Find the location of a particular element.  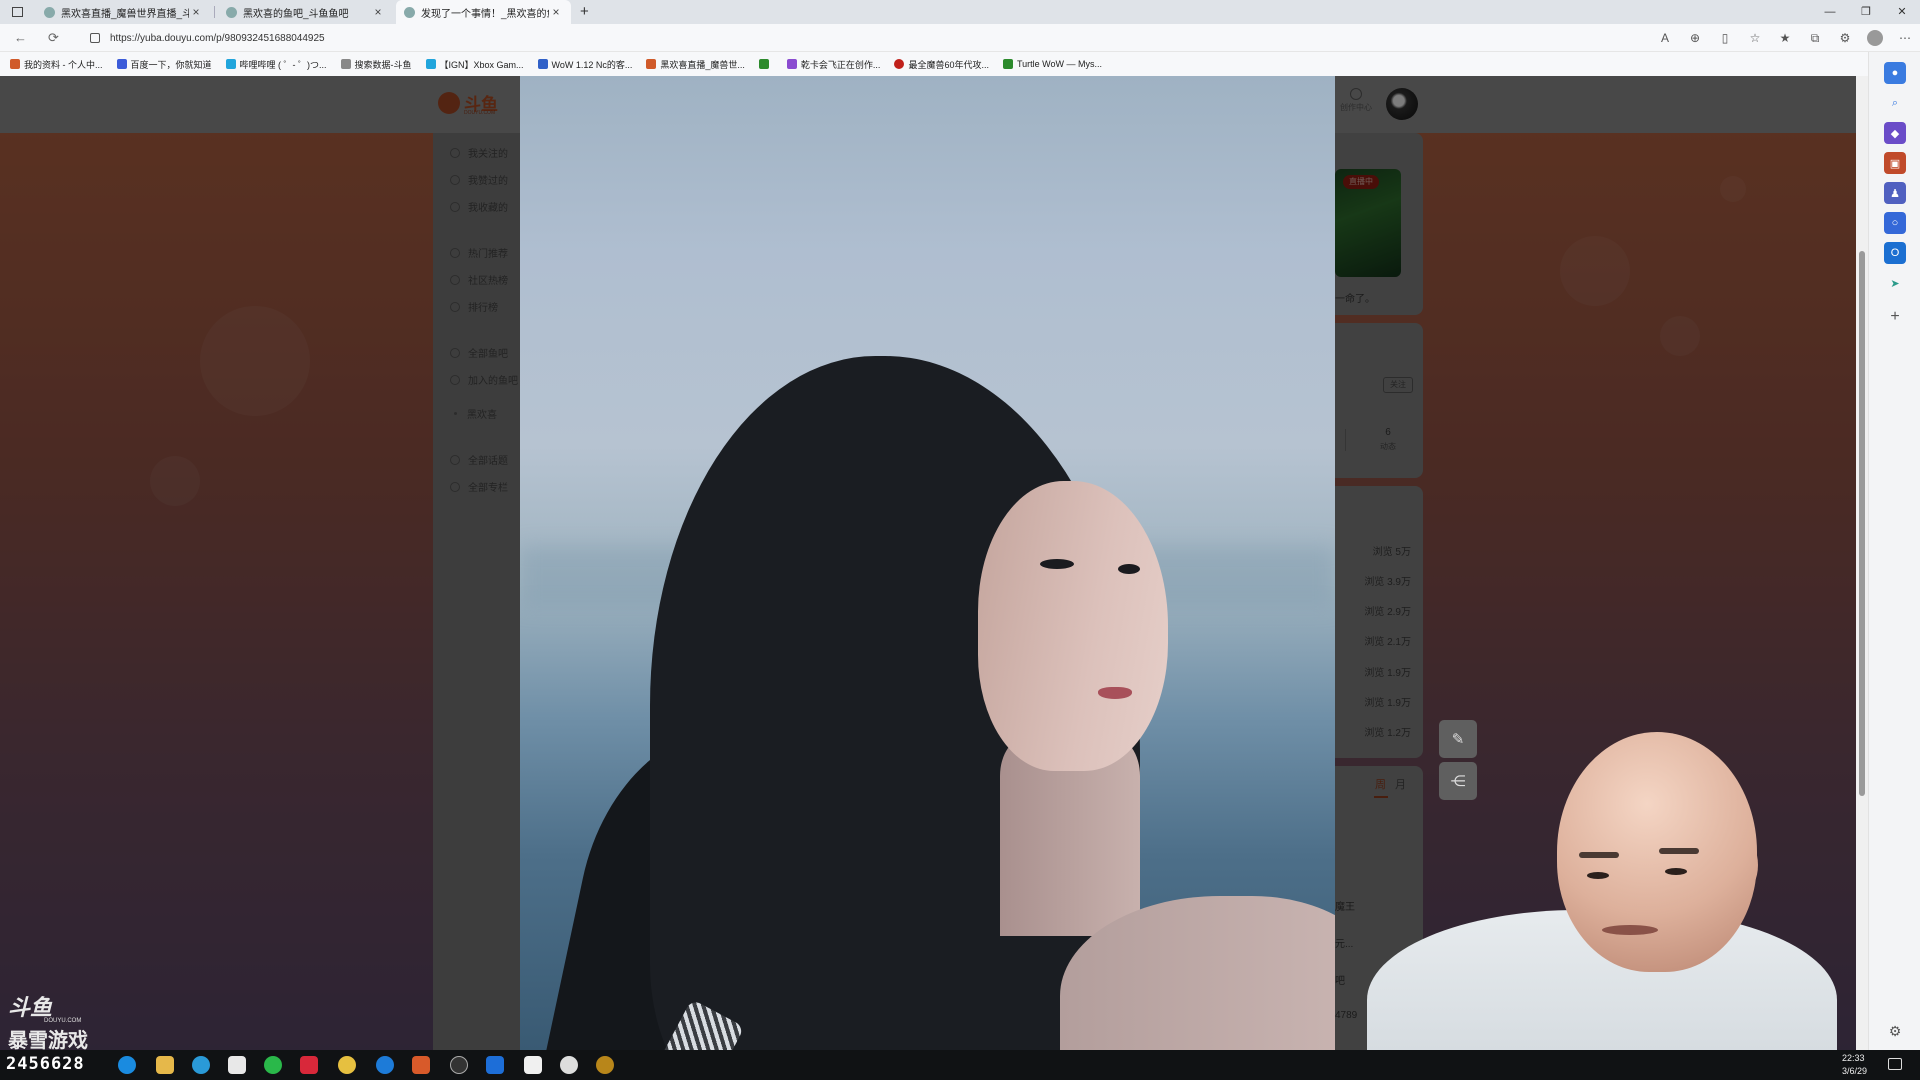

bookmark-item: 百度一下，你就知道 is located at coordinates (164, 64).